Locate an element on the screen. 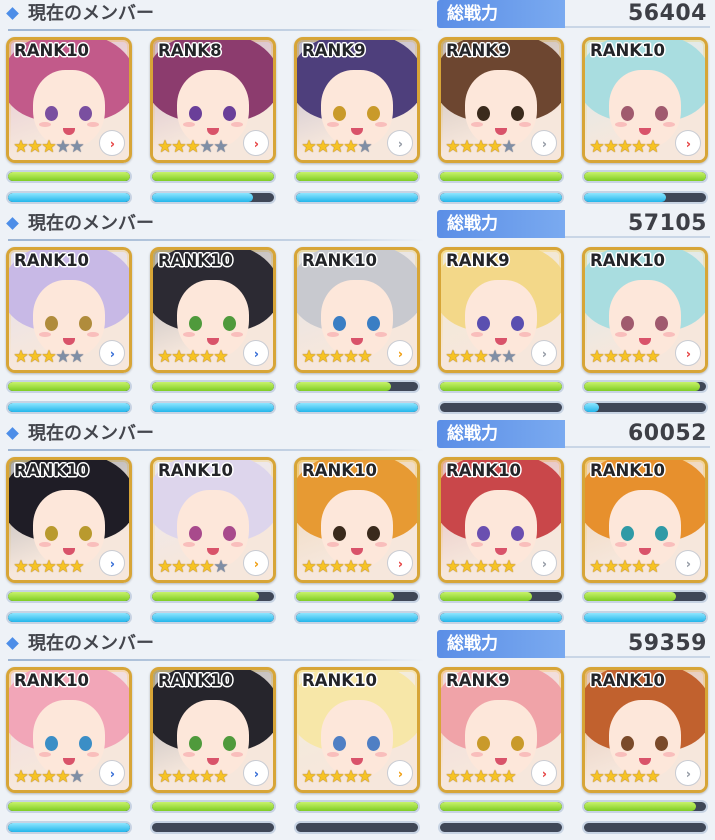 The height and width of the screenshot is (840, 715). character-card: RANK8 ★★★★★ ››› is located at coordinates (213, 100).